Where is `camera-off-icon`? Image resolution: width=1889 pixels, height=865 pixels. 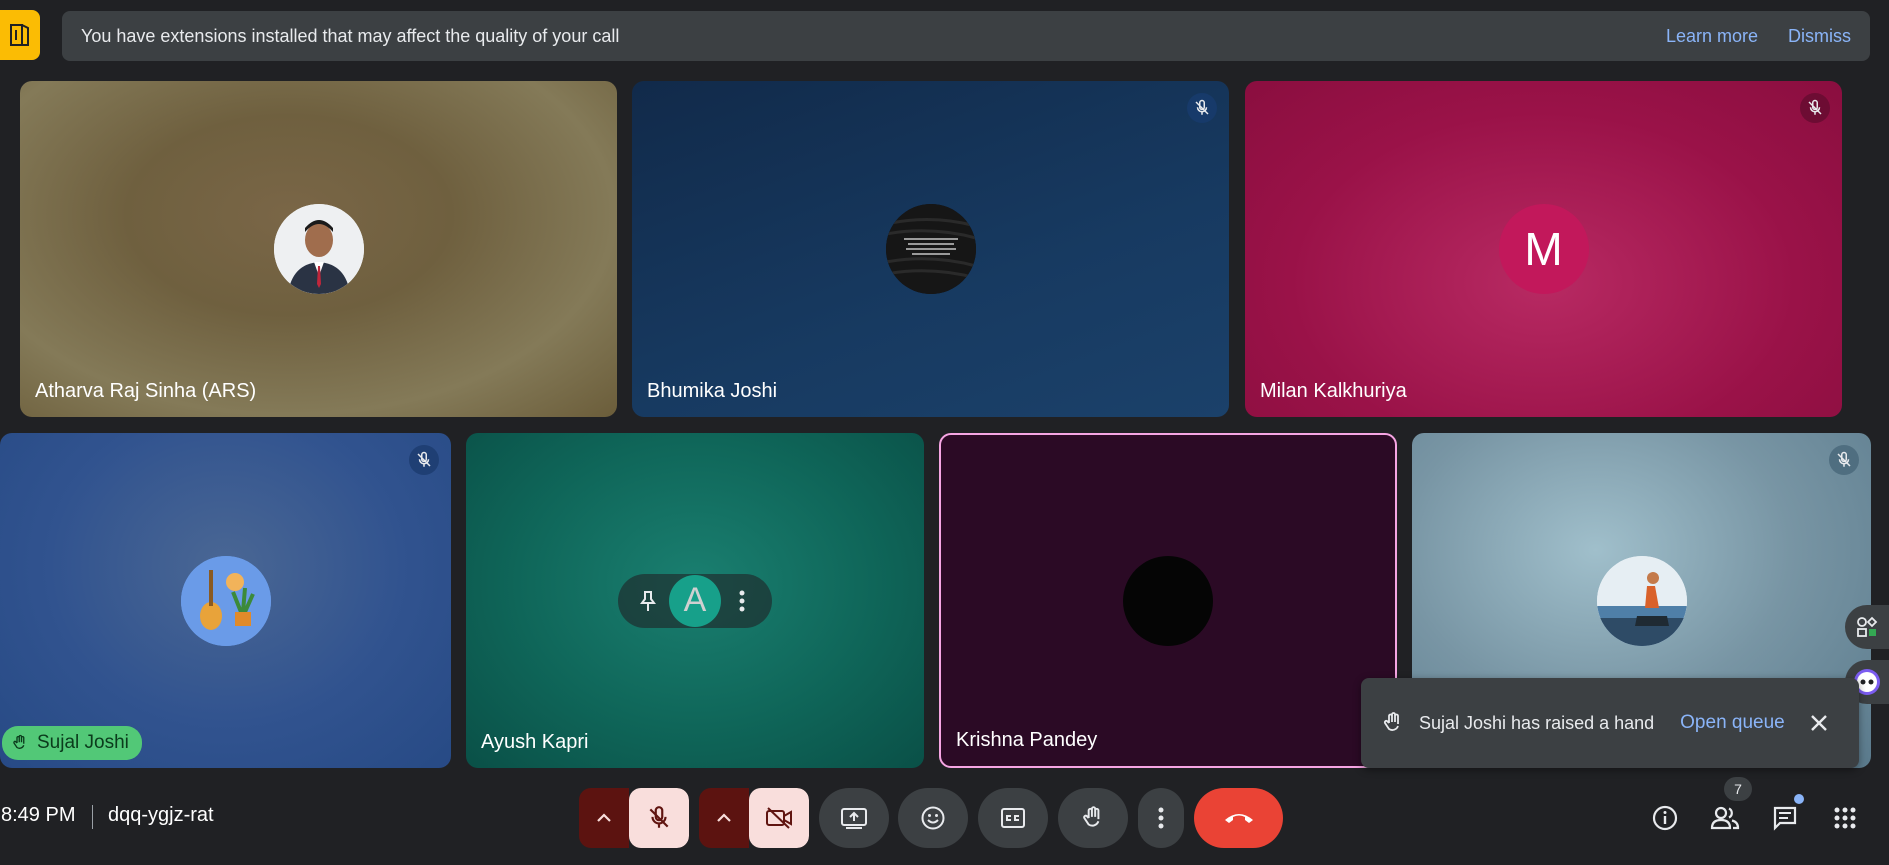 camera-off-icon is located at coordinates (779, 818).